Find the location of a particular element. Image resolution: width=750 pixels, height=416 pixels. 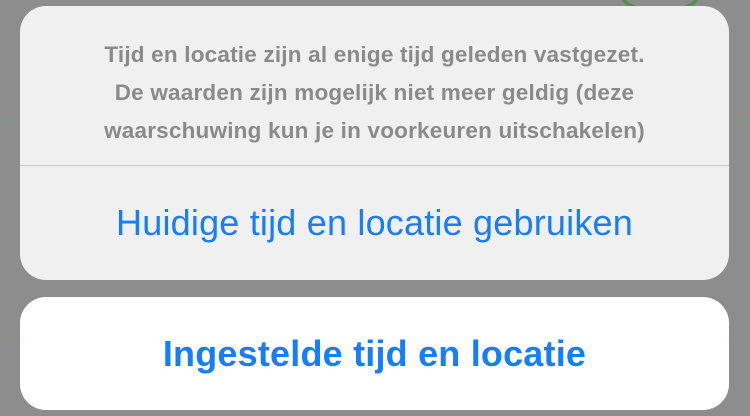

keep-set-time-location-label: Ingestelde tijd en locatie is located at coordinates (374, 353).